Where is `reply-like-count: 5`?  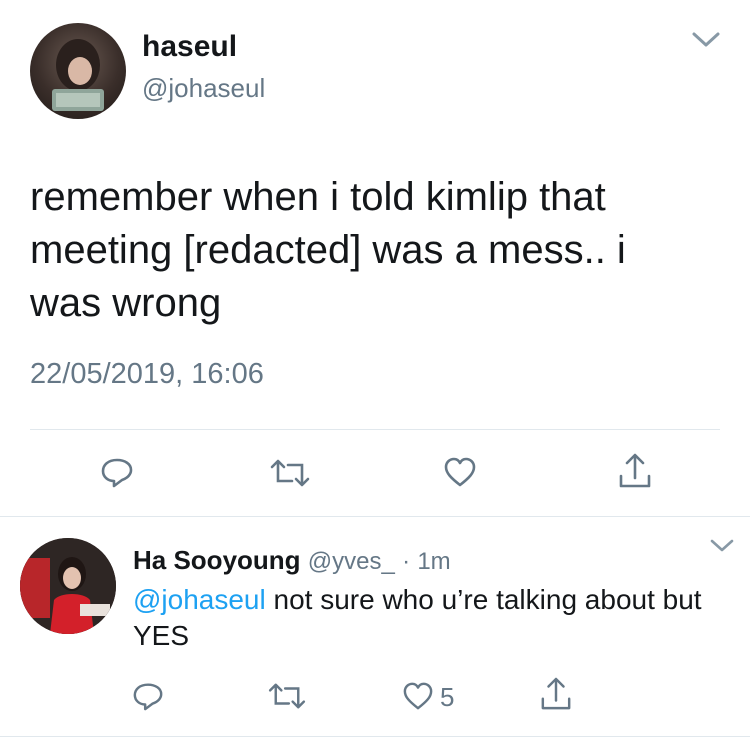
reply-like-count: 5 is located at coordinates (447, 697).